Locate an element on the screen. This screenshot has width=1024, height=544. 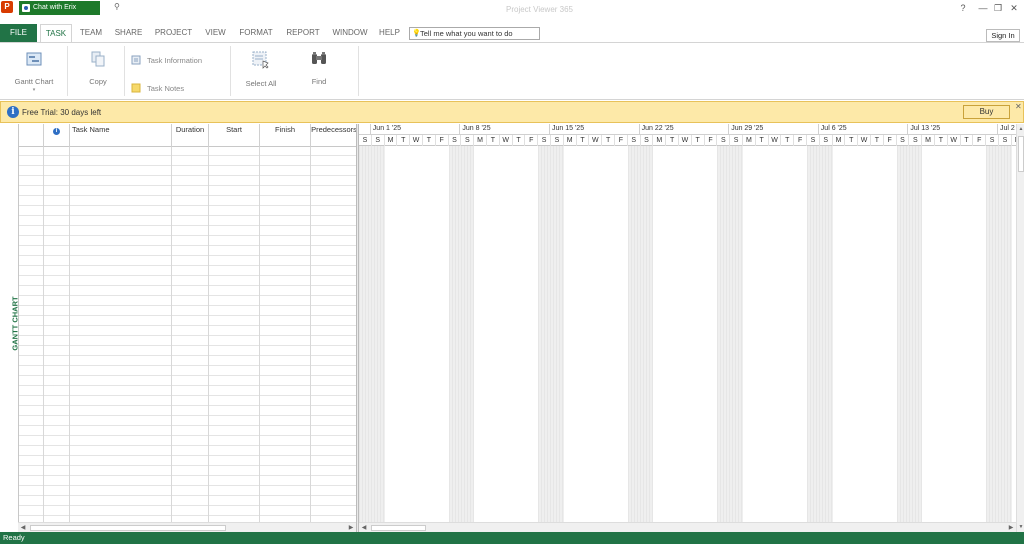
find-button: Find is located at coordinates (319, 68).